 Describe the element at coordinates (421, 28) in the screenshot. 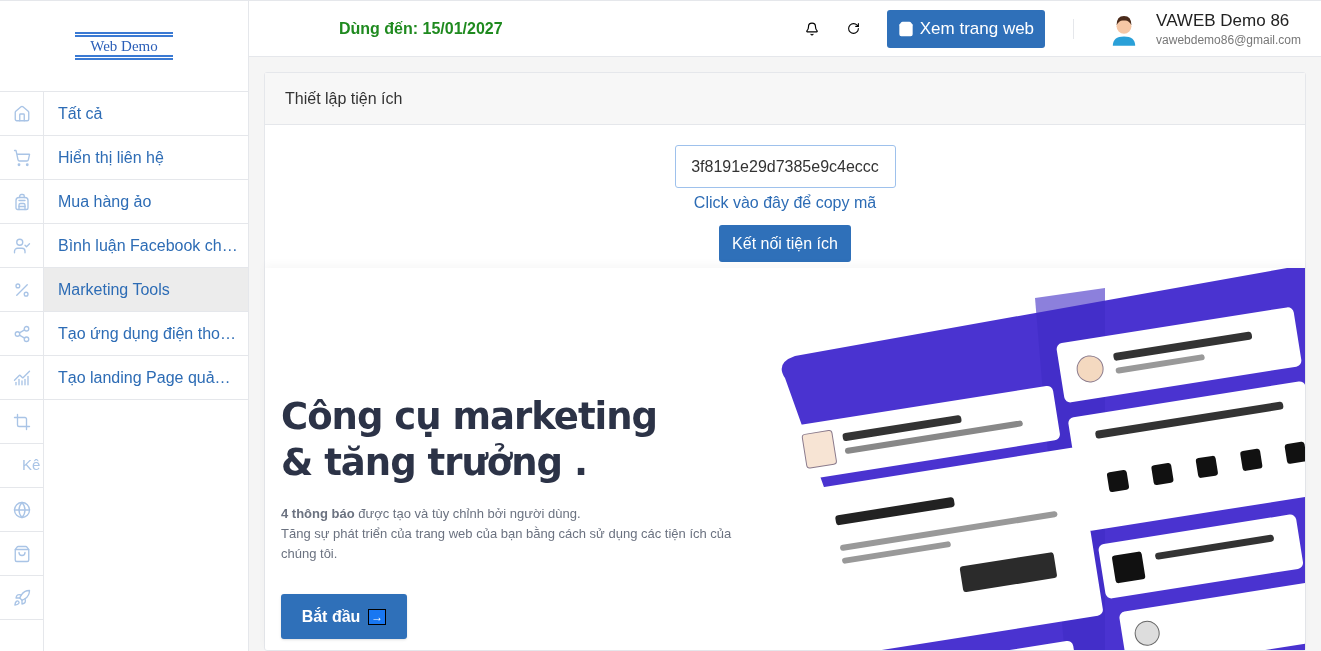

I see `expiry-date: Dùng đến: 15/01/2027` at that location.